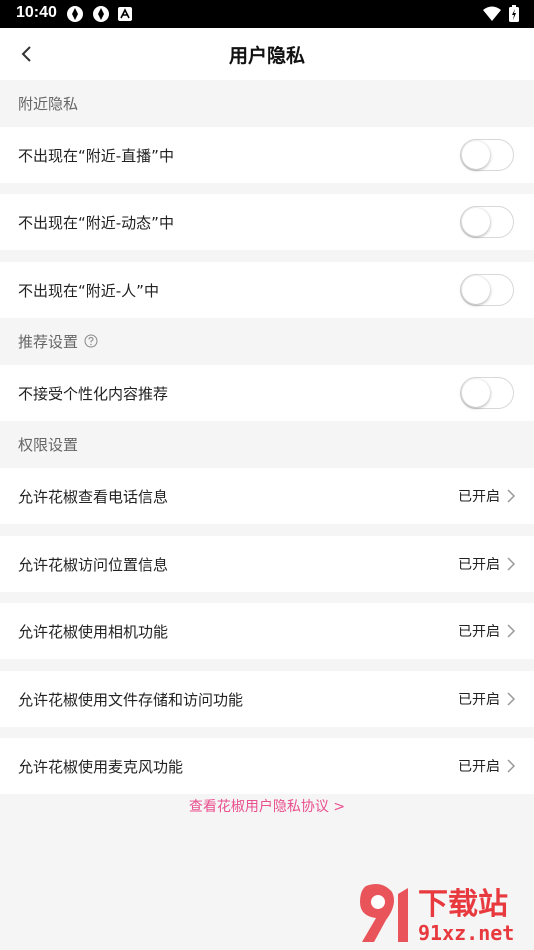  I want to click on section-header-recommend: 推荐设置, so click(267, 341).